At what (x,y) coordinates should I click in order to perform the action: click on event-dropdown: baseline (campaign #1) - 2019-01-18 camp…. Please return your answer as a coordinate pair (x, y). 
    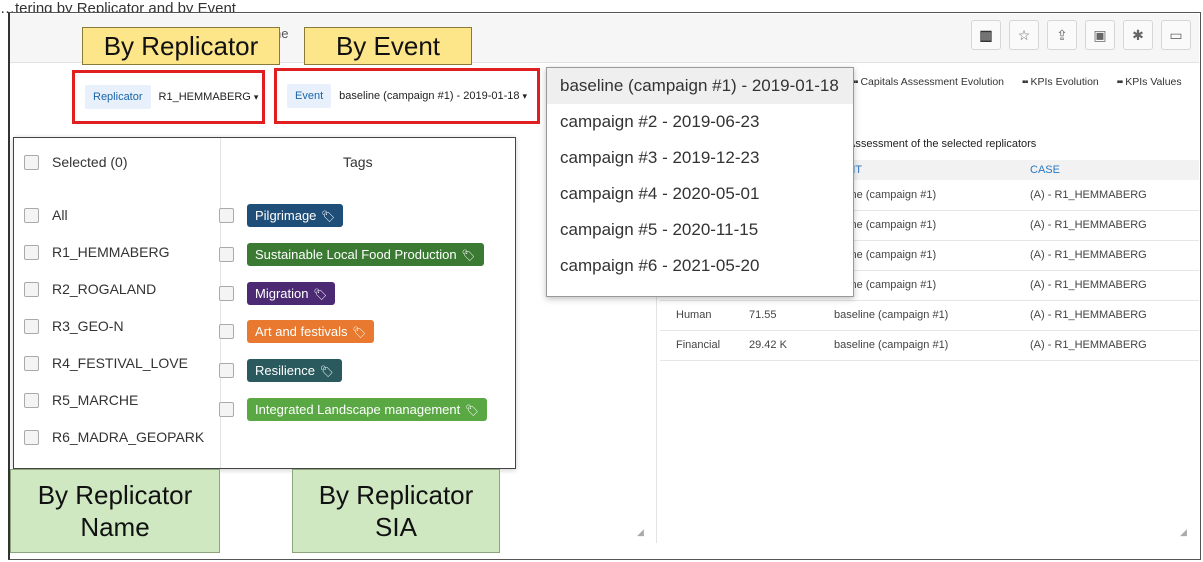
    Looking at the image, I should click on (700, 182).